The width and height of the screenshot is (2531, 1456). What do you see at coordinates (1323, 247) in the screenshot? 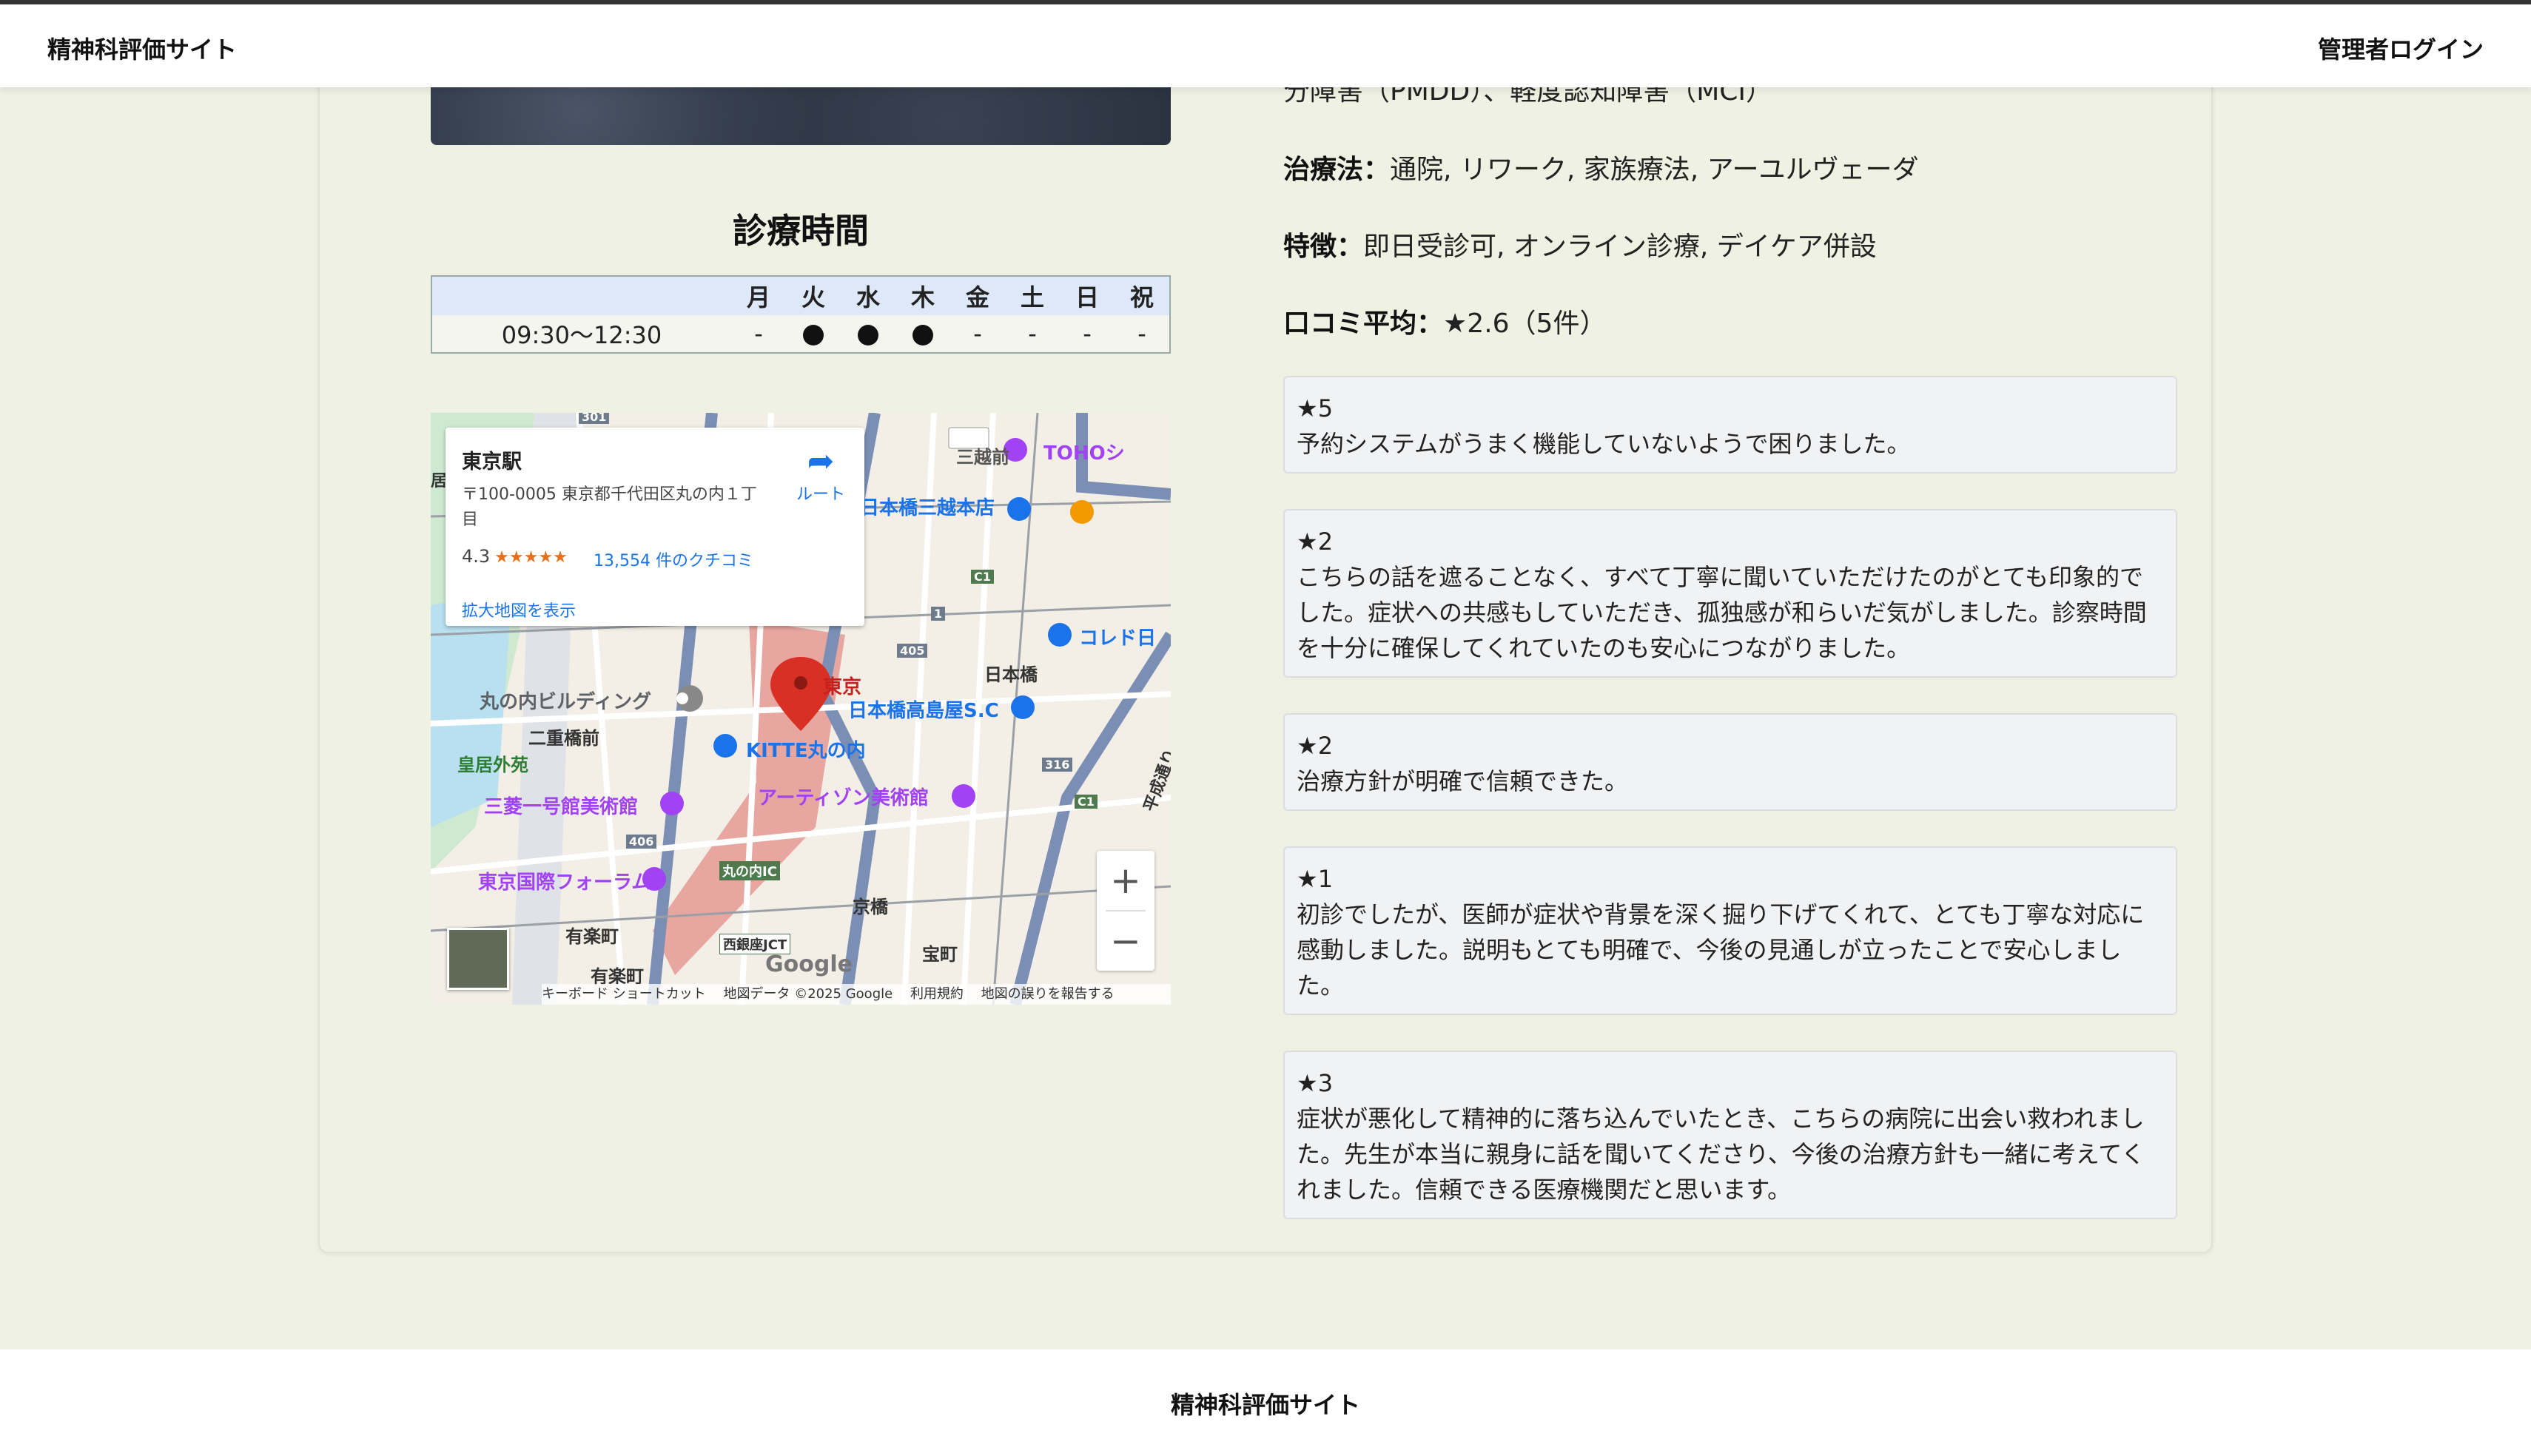
I see `features-label: 特徴：` at bounding box center [1323, 247].